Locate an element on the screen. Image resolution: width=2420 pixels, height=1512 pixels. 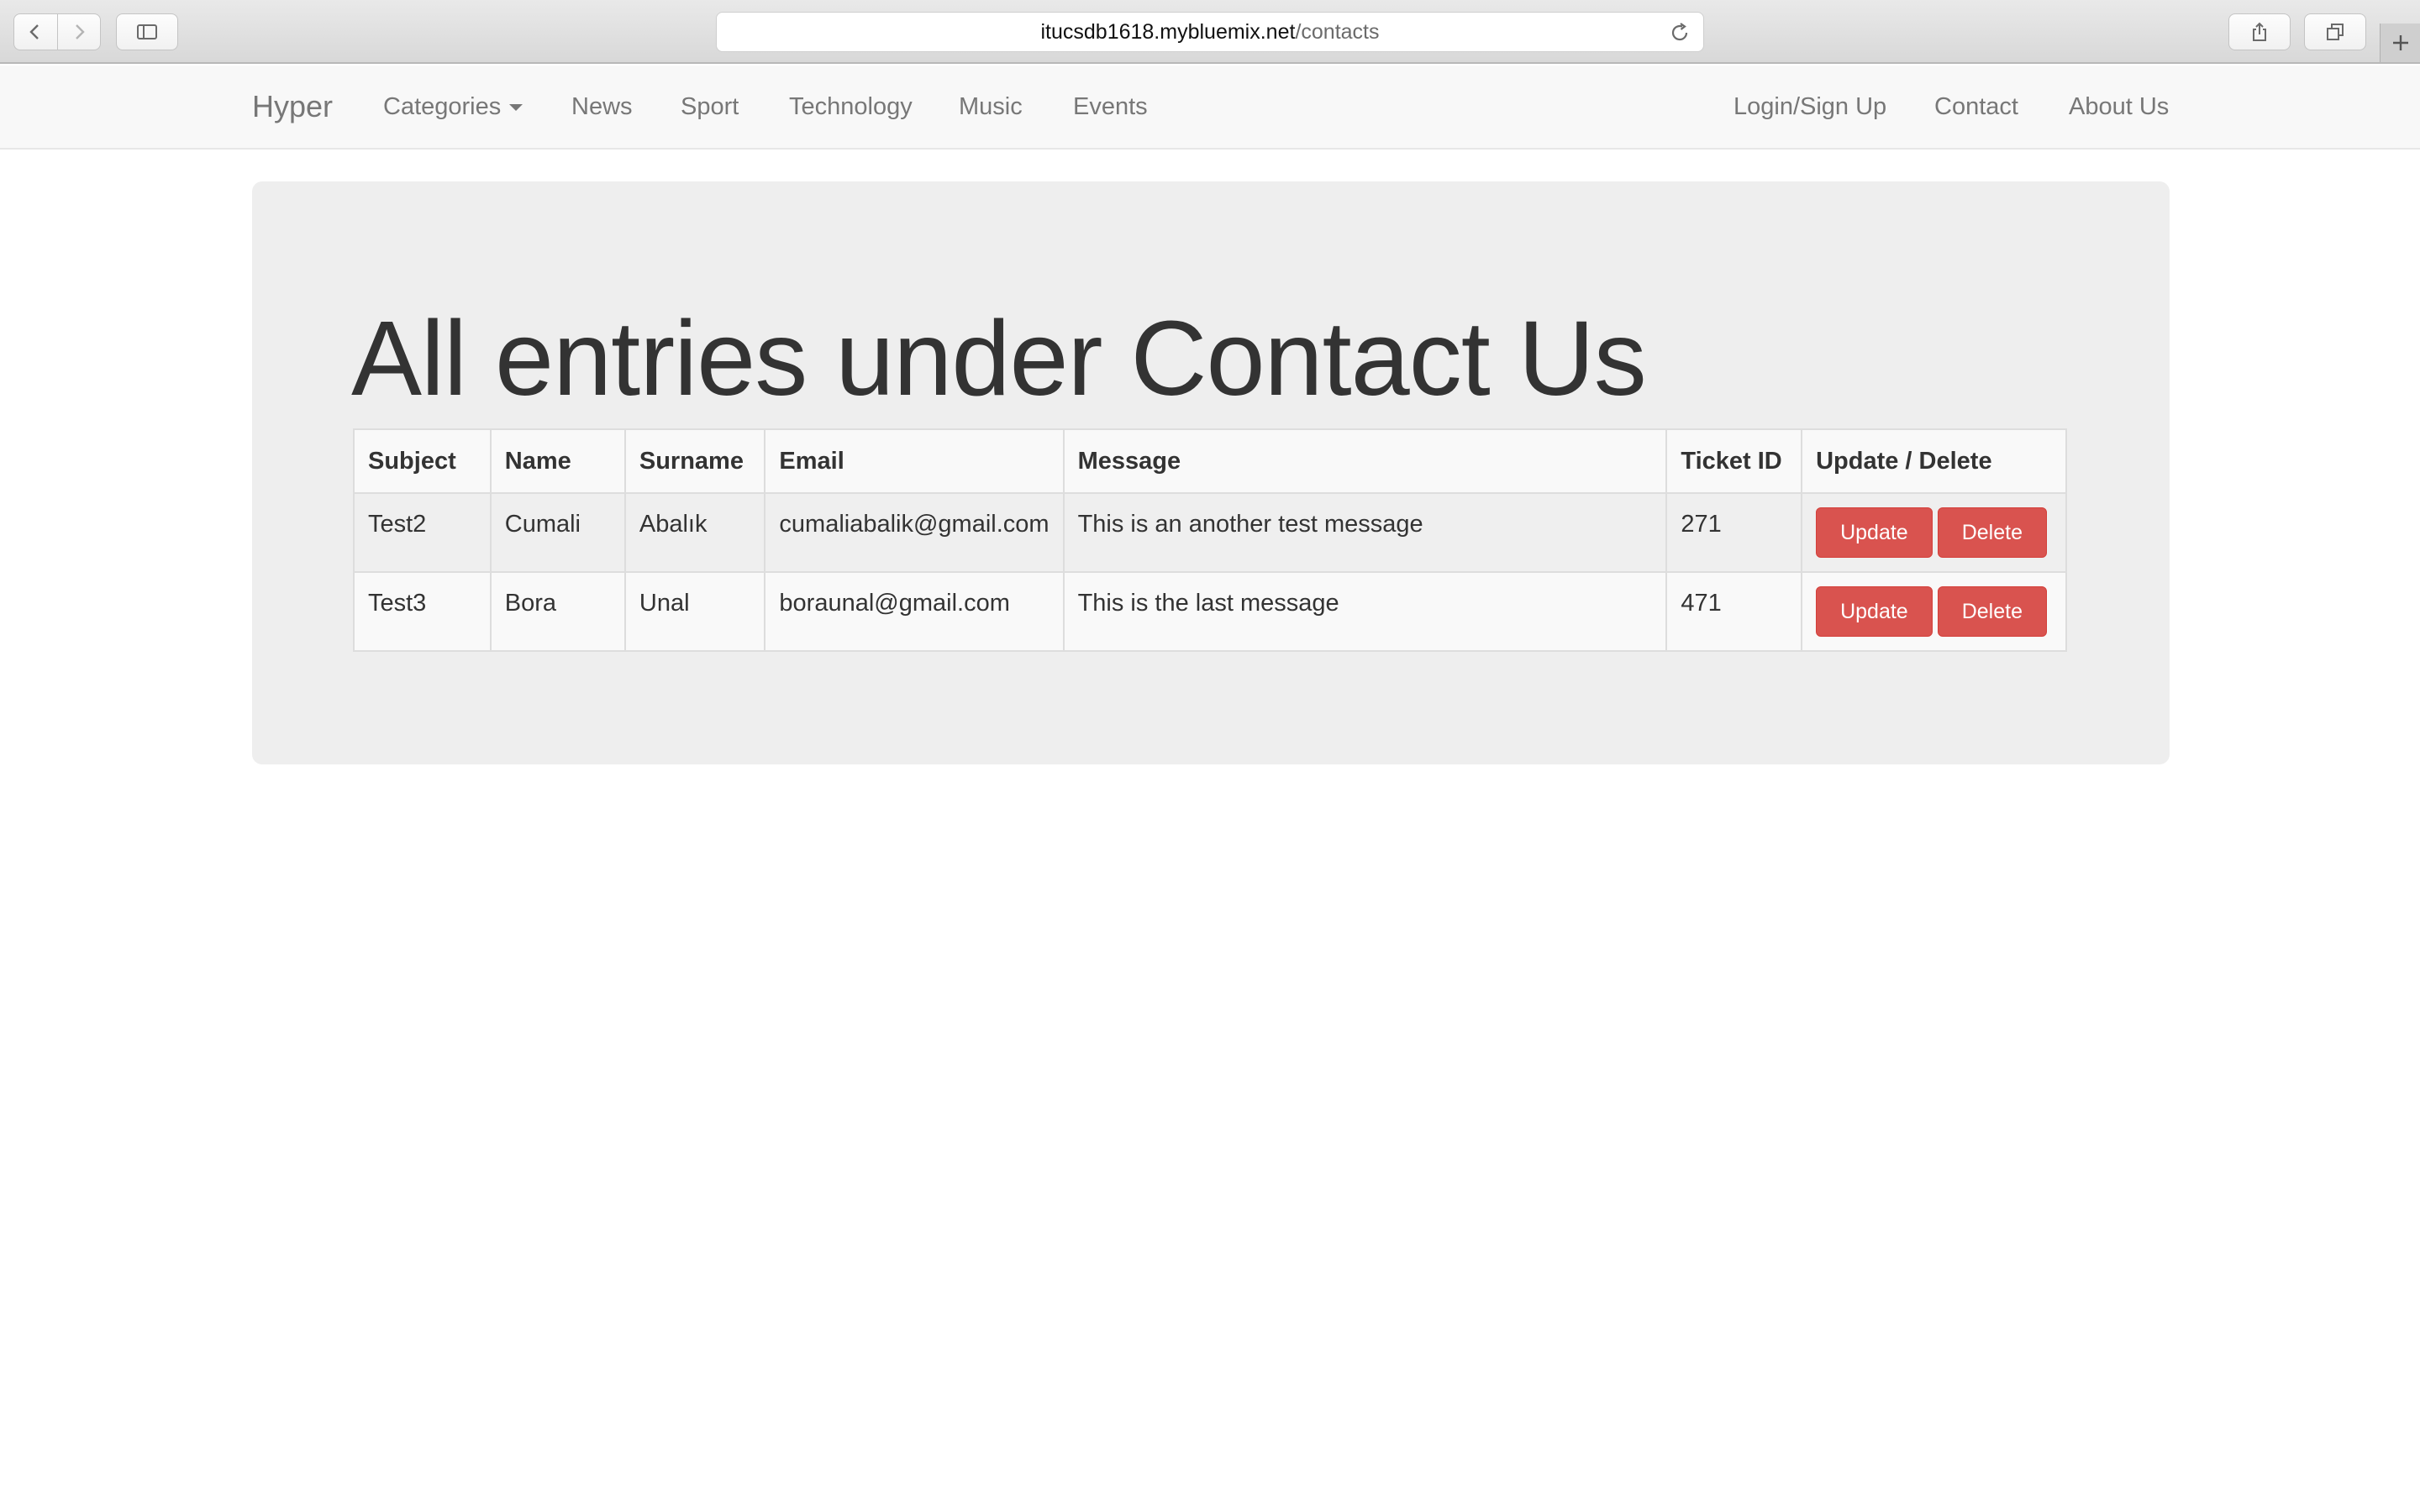
url-path: /contacts is located at coordinates (1337, 31).